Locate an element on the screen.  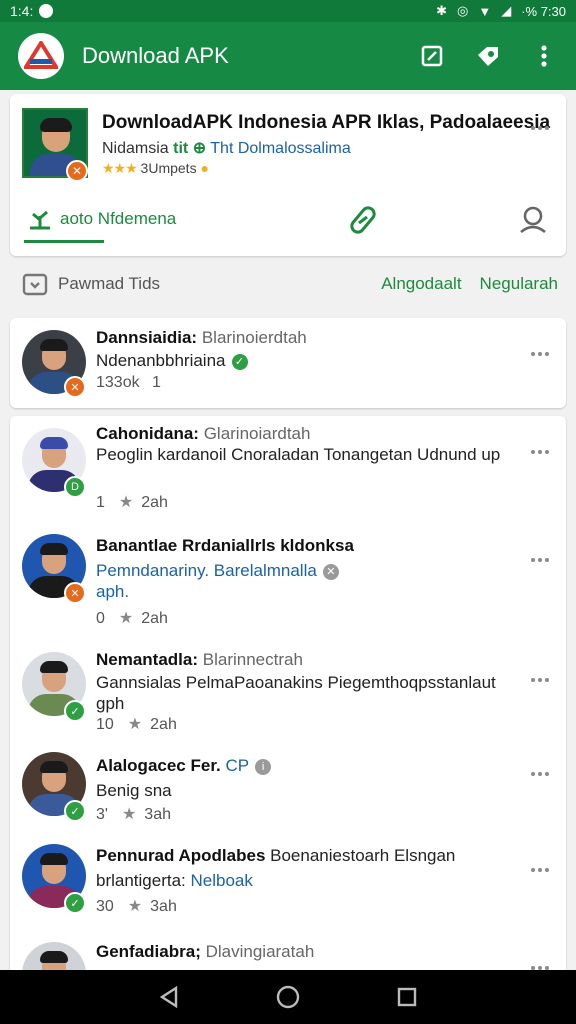
item-source: Dlavingiaratah is located at coordinates (260, 951).